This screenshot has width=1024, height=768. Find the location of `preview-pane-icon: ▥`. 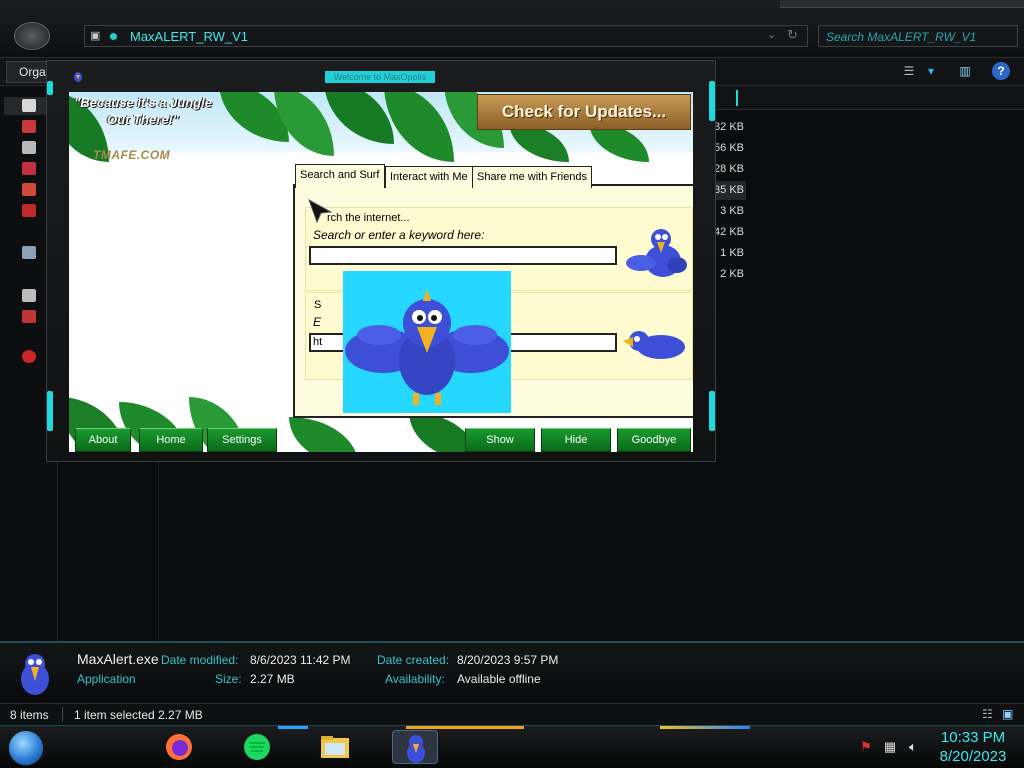

preview-pane-icon: ▥ is located at coordinates (965, 71).